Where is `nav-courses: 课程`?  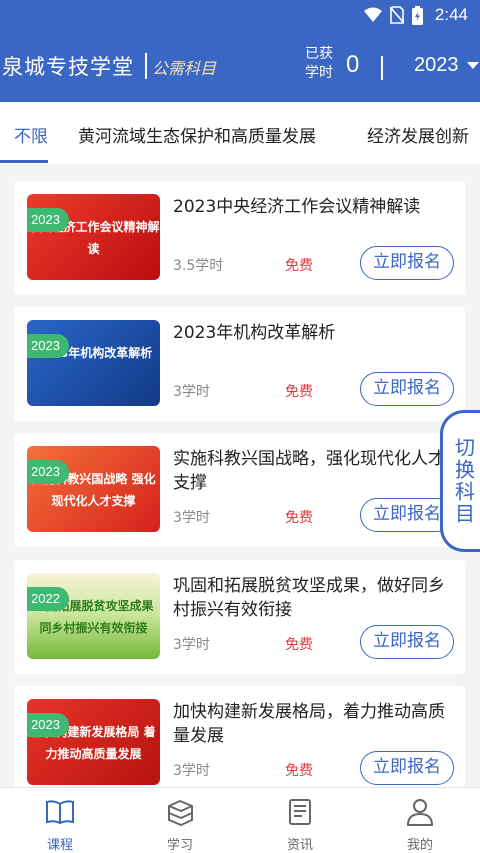 nav-courses: 课程 is located at coordinates (60, 824).